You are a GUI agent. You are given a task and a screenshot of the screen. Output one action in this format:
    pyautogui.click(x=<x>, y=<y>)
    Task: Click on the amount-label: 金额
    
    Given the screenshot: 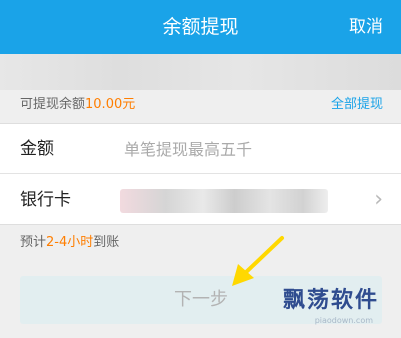 What is the action you would take?
    pyautogui.click(x=37, y=149)
    